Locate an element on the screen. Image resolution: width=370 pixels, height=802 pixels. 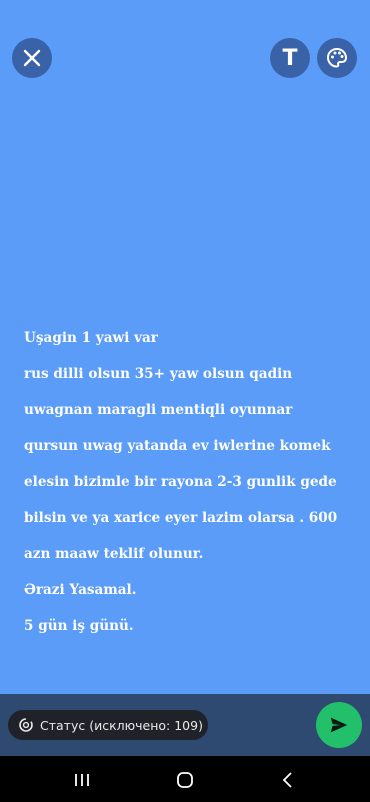
privacy-icon is located at coordinates (26, 725).